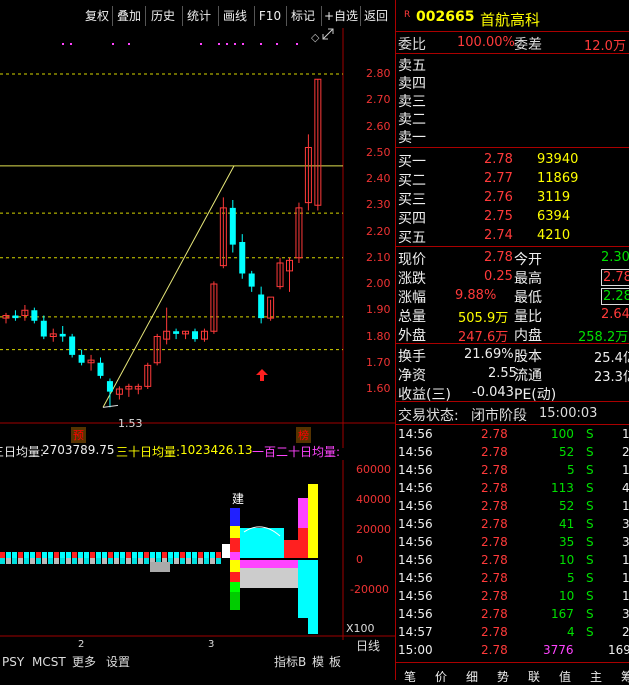  Describe the element at coordinates (625, 452) in the screenshot. I see `tick-count: 2` at that location.